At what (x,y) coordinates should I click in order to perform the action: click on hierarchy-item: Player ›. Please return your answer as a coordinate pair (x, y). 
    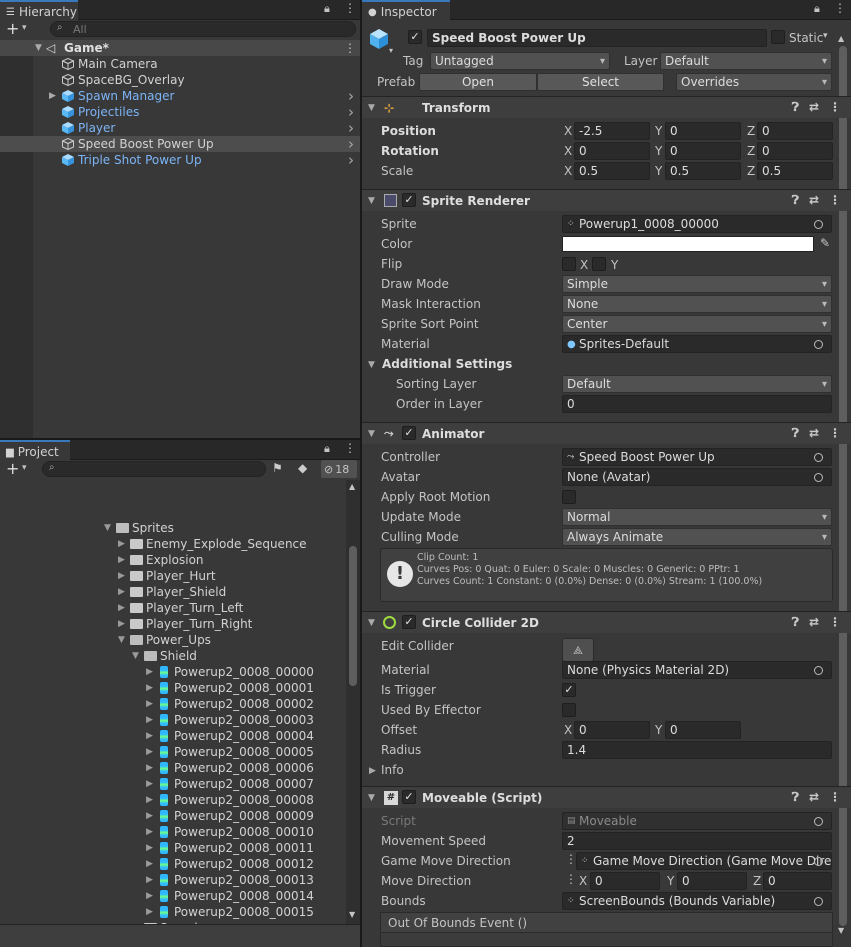
    Looking at the image, I should click on (180, 128).